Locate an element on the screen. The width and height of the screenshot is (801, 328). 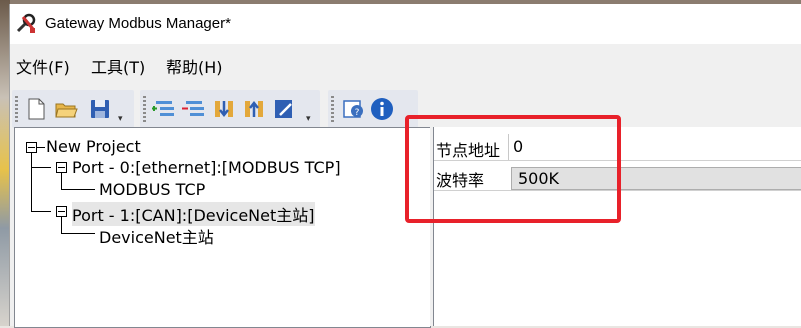
collapse-port0-icon is located at coordinates (61, 167).